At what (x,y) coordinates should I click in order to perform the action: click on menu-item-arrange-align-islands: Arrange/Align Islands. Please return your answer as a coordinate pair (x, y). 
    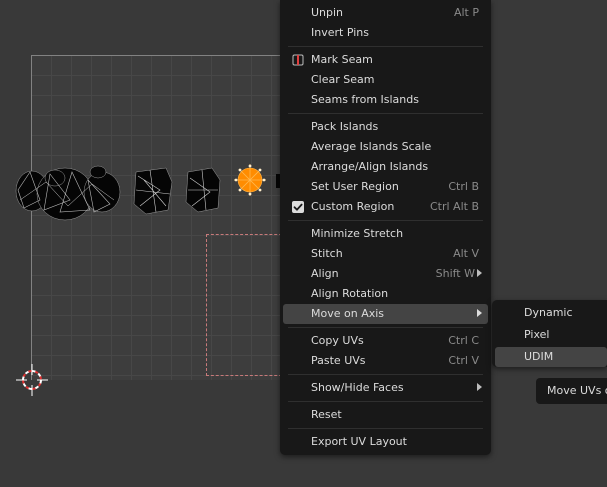
    Looking at the image, I should click on (385, 167).